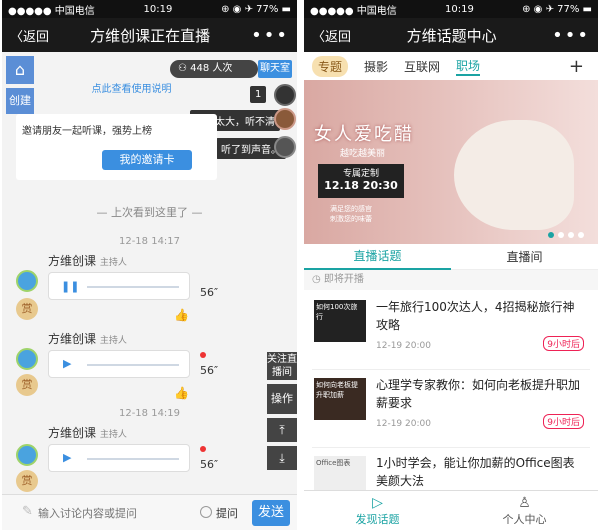  What do you see at coordinates (256, 9) in the screenshot?
I see `battery-indicator: ⊕ ◉ ✈ 77% ▬` at bounding box center [256, 9].